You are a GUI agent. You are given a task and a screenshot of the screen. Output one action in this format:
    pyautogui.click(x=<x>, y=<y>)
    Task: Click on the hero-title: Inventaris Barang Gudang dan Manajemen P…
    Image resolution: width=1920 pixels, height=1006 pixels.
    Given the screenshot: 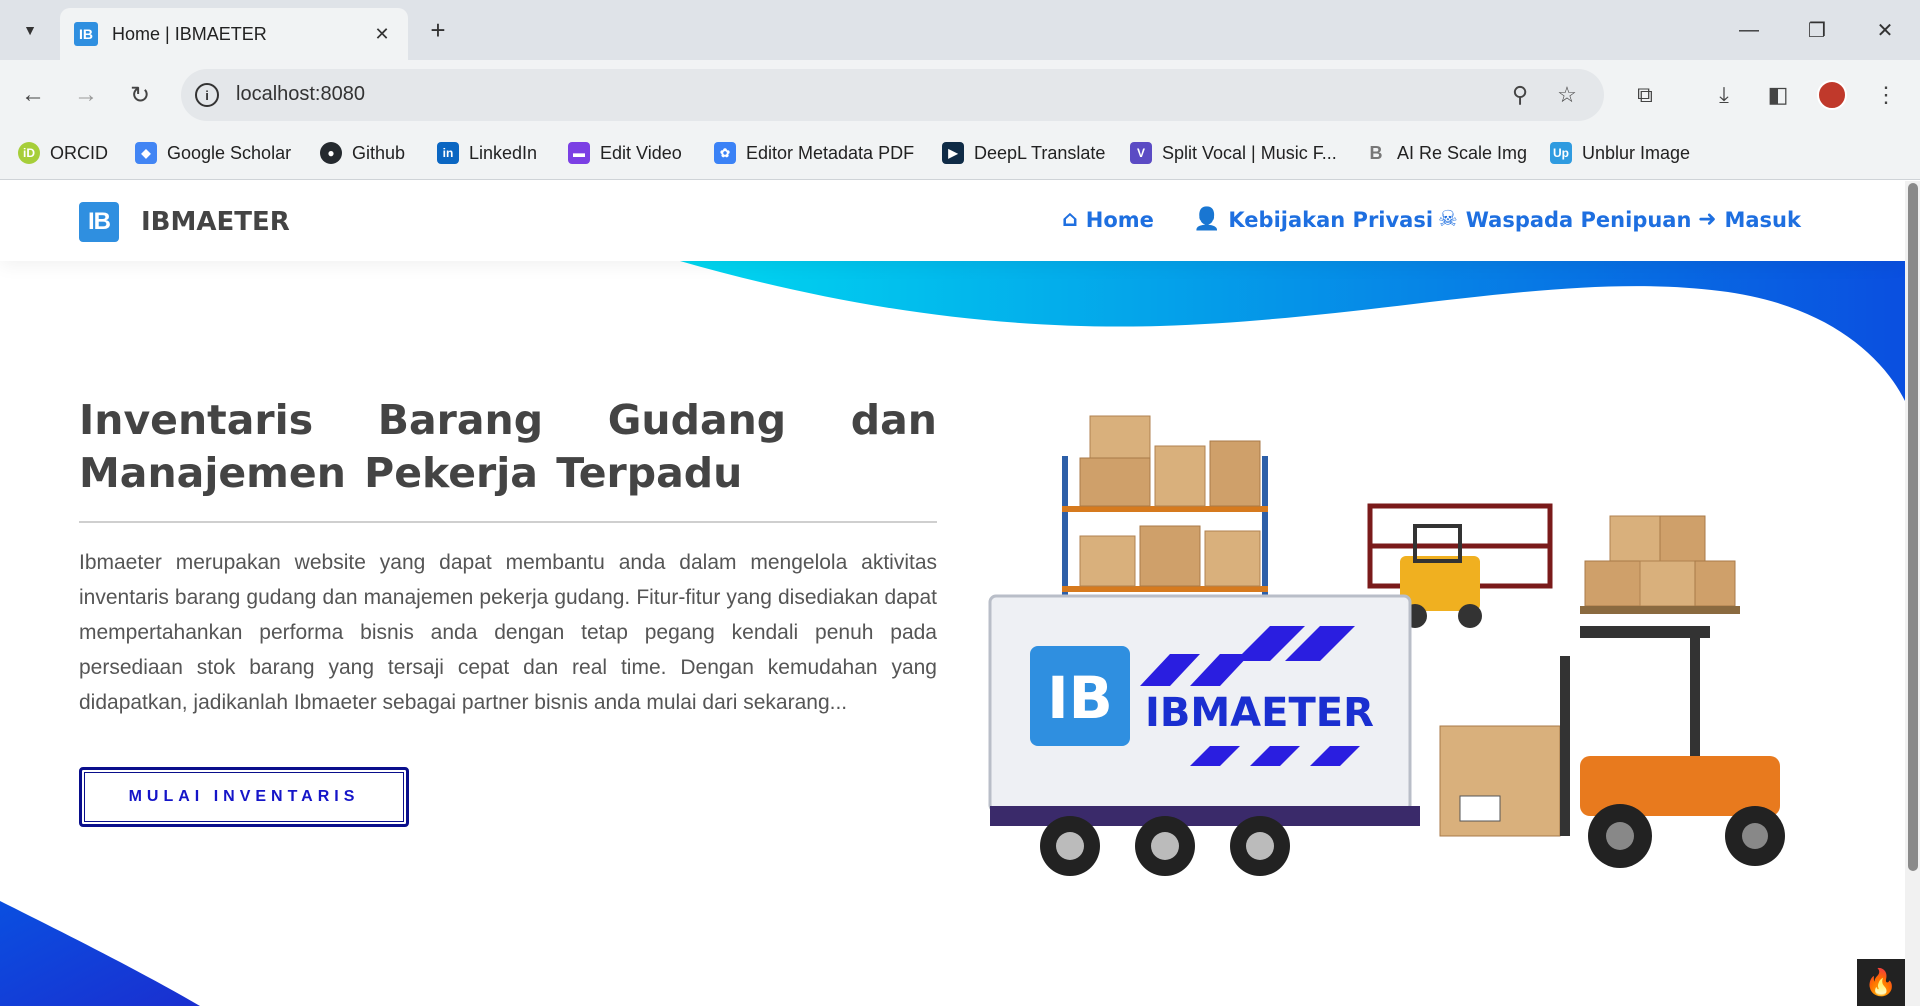 What is the action you would take?
    pyautogui.click(x=508, y=446)
    